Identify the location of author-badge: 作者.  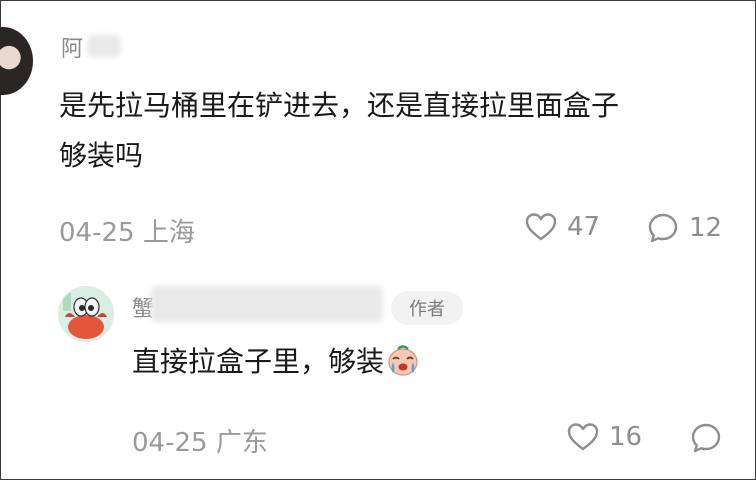
(427, 308).